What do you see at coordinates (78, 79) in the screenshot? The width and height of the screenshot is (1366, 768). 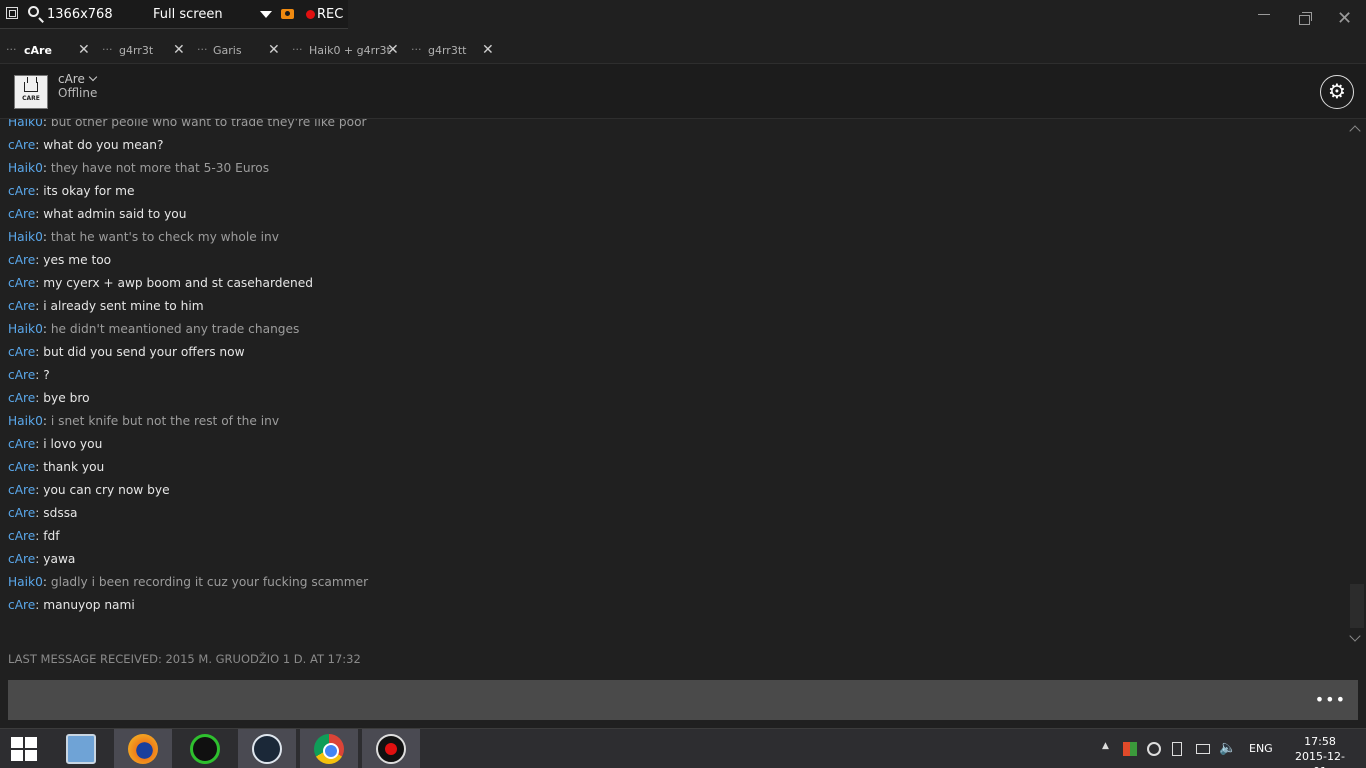 I see `friend-name-dropdown: cAre` at bounding box center [78, 79].